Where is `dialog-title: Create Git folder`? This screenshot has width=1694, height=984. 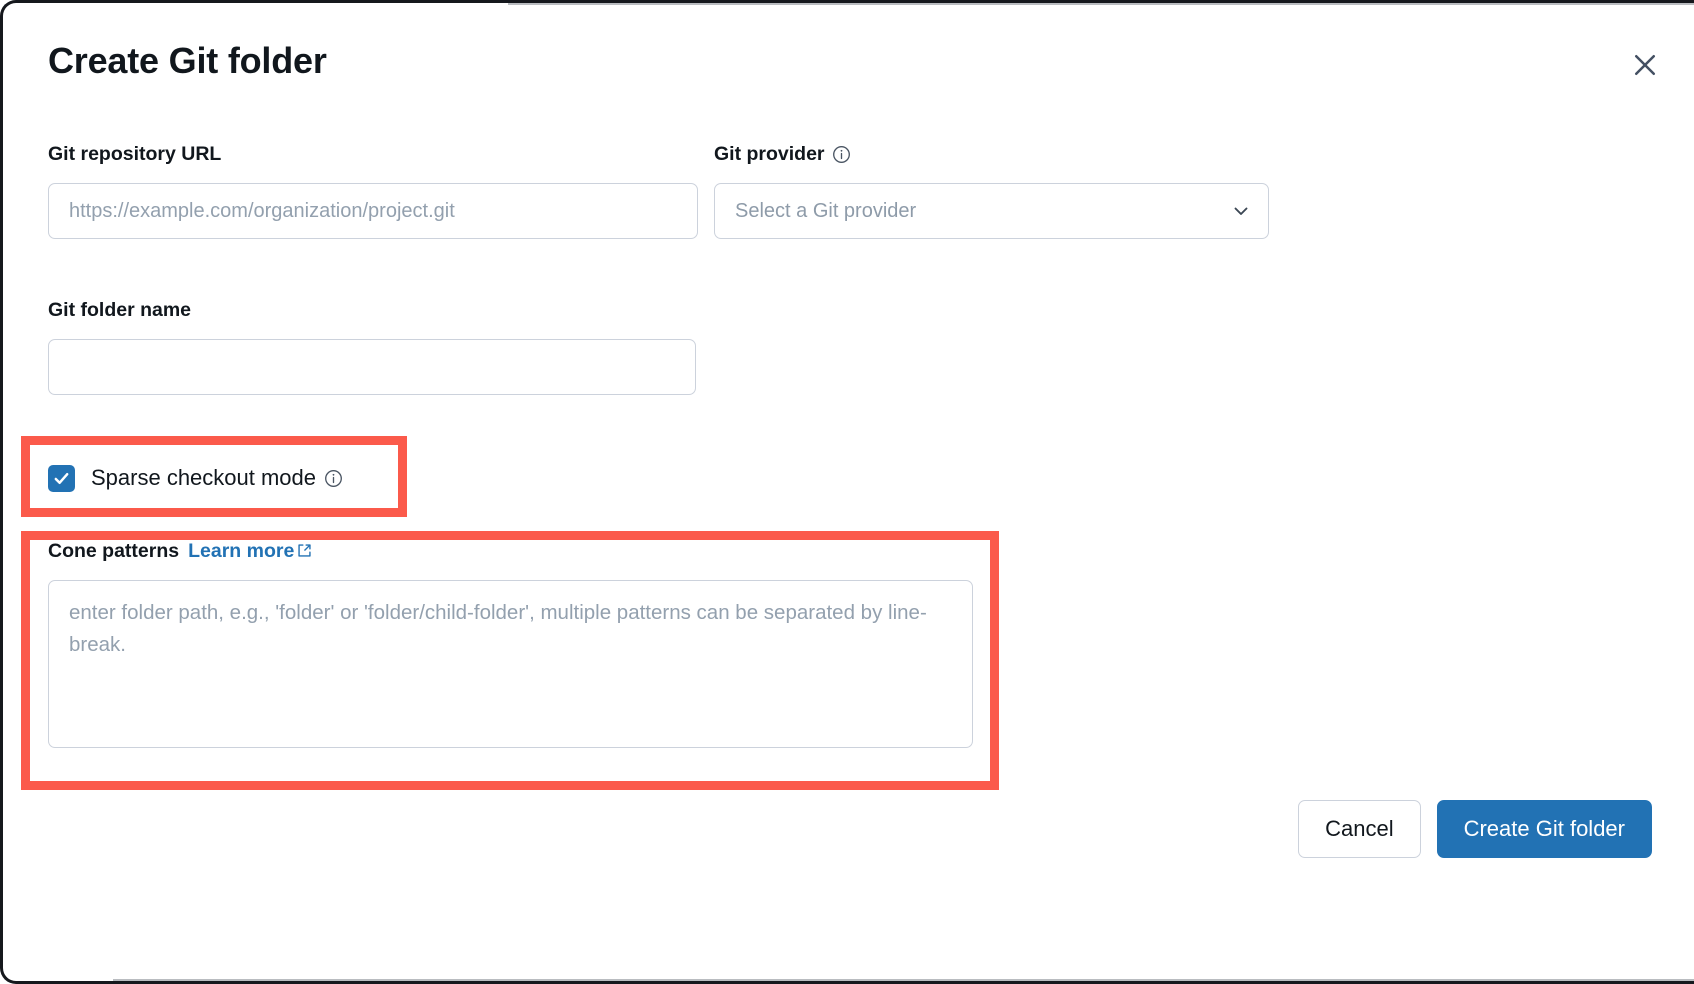 dialog-title: Create Git folder is located at coordinates (187, 60).